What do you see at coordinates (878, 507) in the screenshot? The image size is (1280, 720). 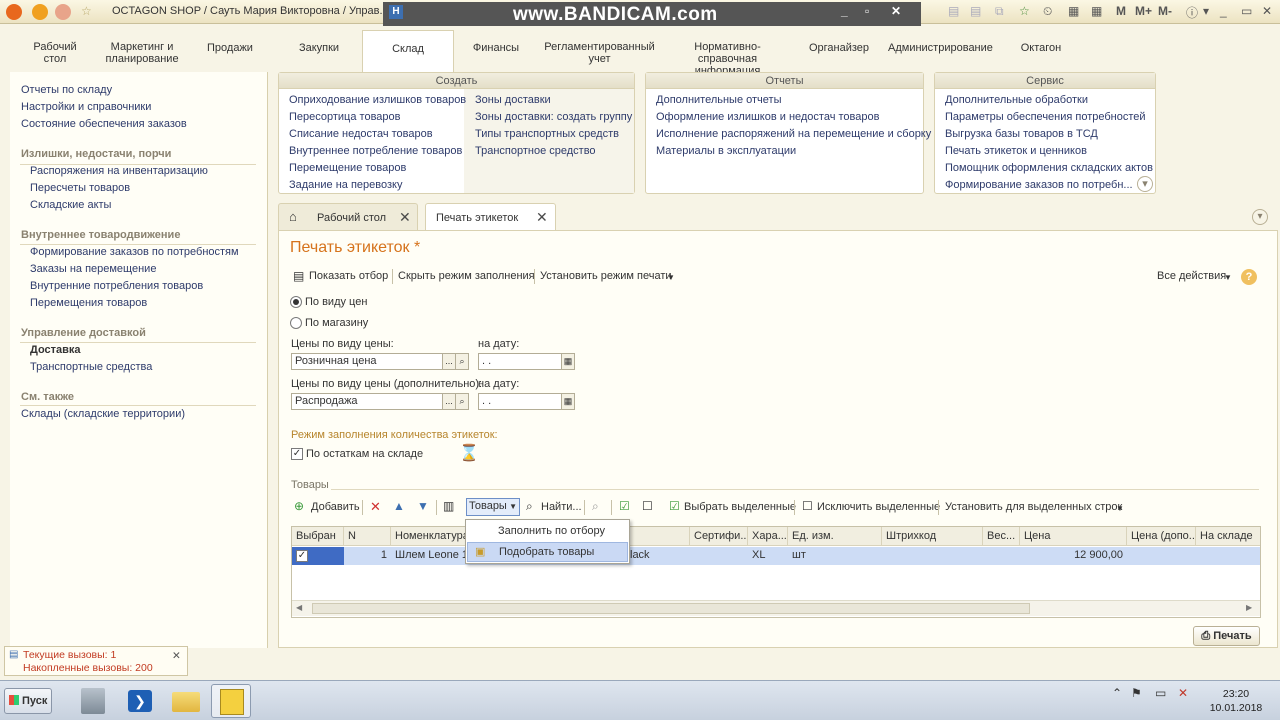 I see `exclude-selected-button: Исключить выделенные` at bounding box center [878, 507].